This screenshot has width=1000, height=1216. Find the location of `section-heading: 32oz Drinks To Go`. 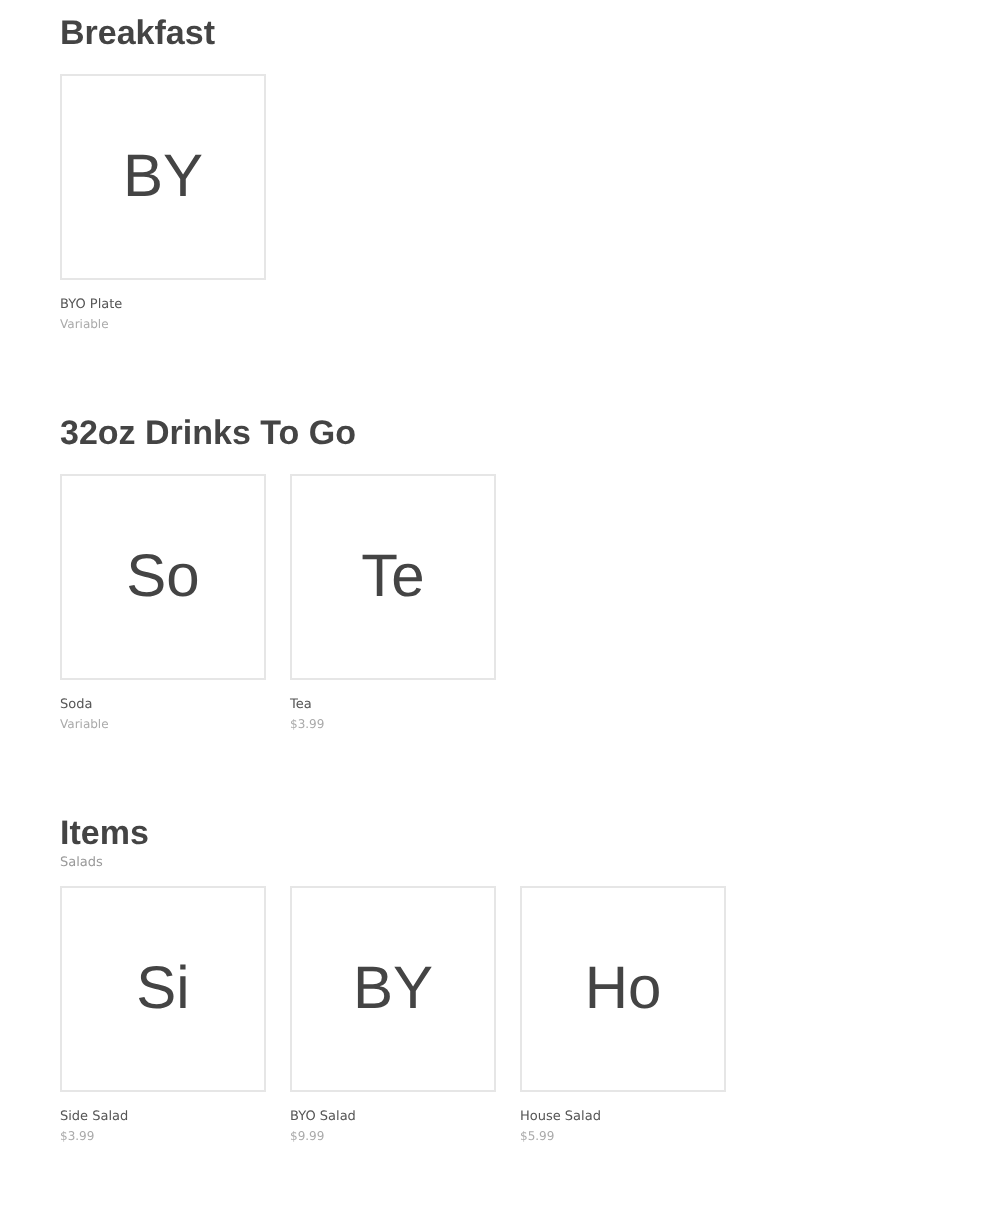

section-heading: 32oz Drinks To Go is located at coordinates (208, 433).